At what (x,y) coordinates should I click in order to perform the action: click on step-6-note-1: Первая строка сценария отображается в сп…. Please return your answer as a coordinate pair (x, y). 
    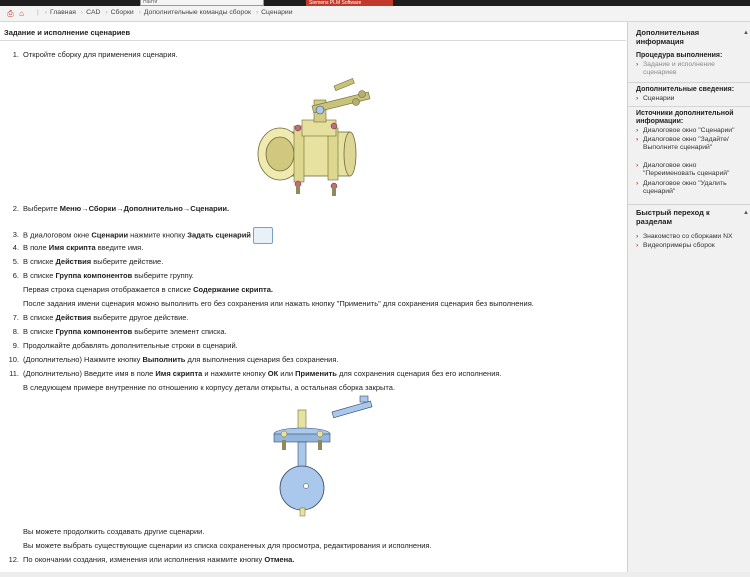
    Looking at the image, I should click on (148, 289).